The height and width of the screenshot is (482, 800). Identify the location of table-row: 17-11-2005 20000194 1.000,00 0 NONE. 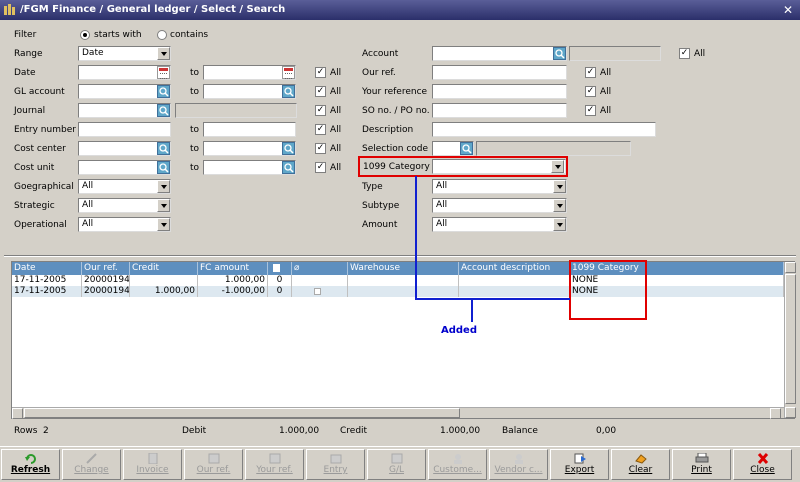
(398, 280).